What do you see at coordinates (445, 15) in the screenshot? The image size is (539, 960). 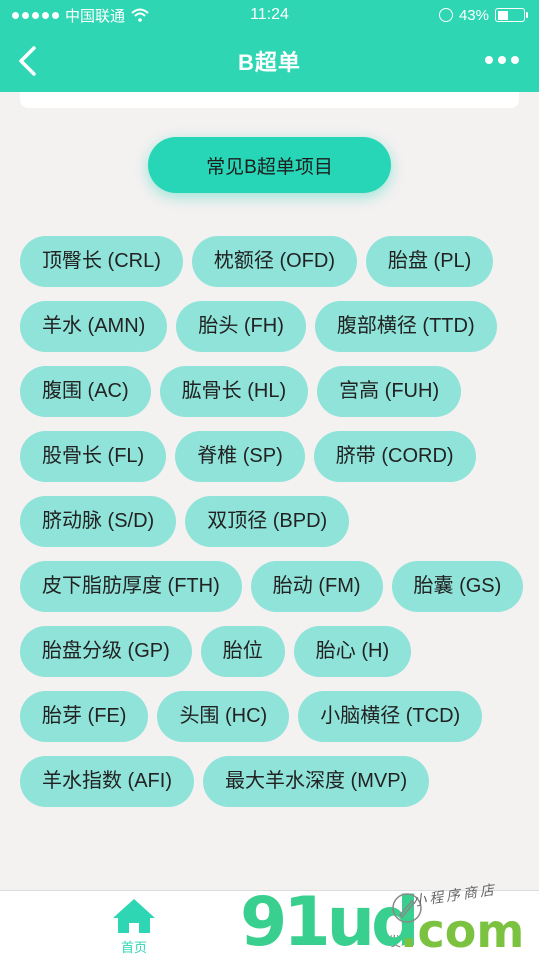 I see `rotation-lock-icon` at bounding box center [445, 15].